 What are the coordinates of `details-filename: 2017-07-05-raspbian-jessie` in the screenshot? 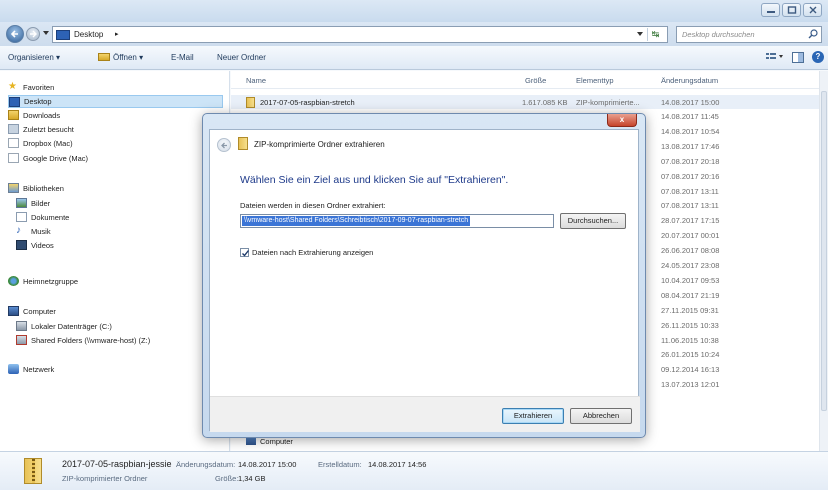 It's located at (117, 464).